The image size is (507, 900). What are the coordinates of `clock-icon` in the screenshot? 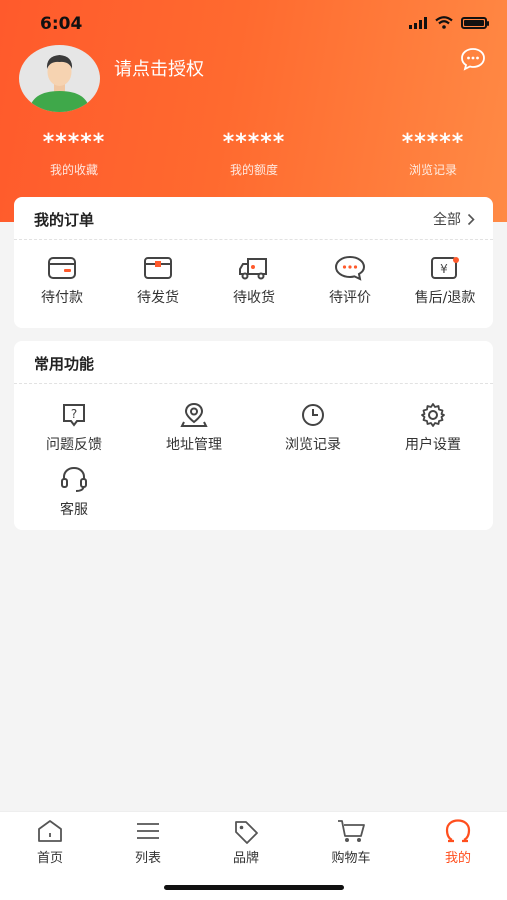 It's located at (313, 415).